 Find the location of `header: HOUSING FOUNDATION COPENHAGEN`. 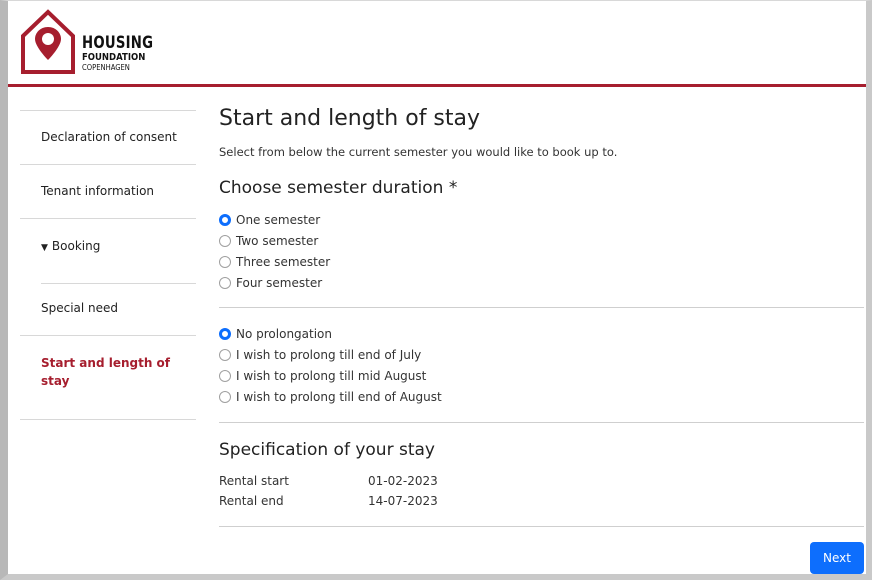

header: HOUSING FOUNDATION COPENHAGEN is located at coordinates (437, 44).